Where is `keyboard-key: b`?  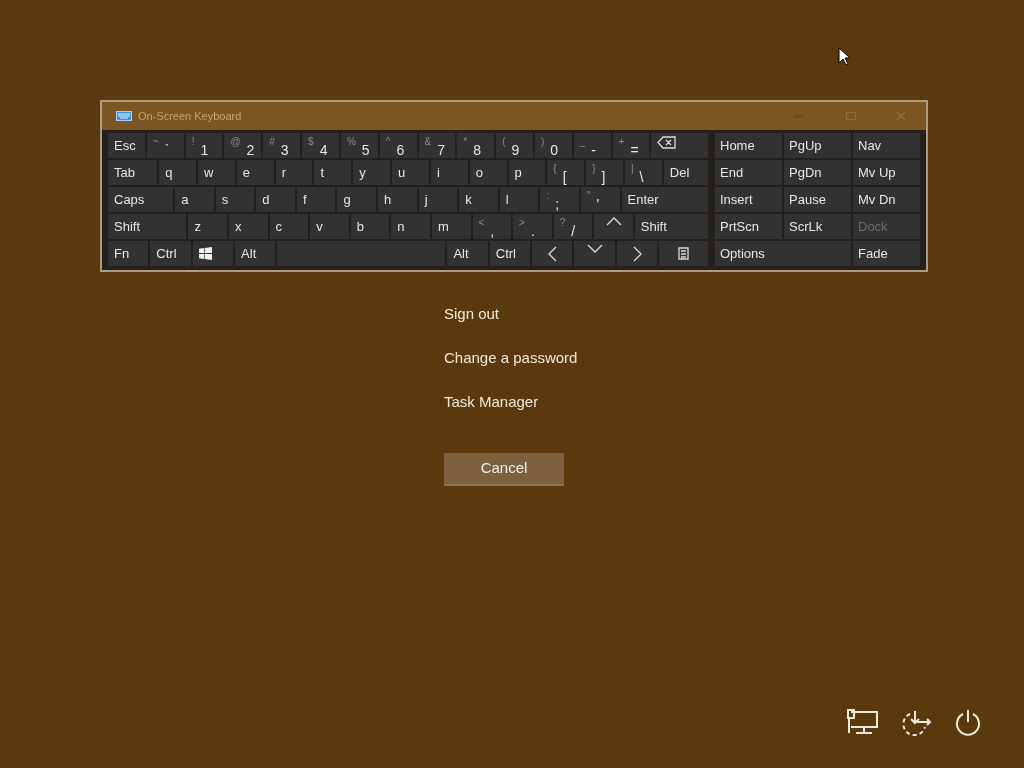
keyboard-key: b is located at coordinates (370, 226).